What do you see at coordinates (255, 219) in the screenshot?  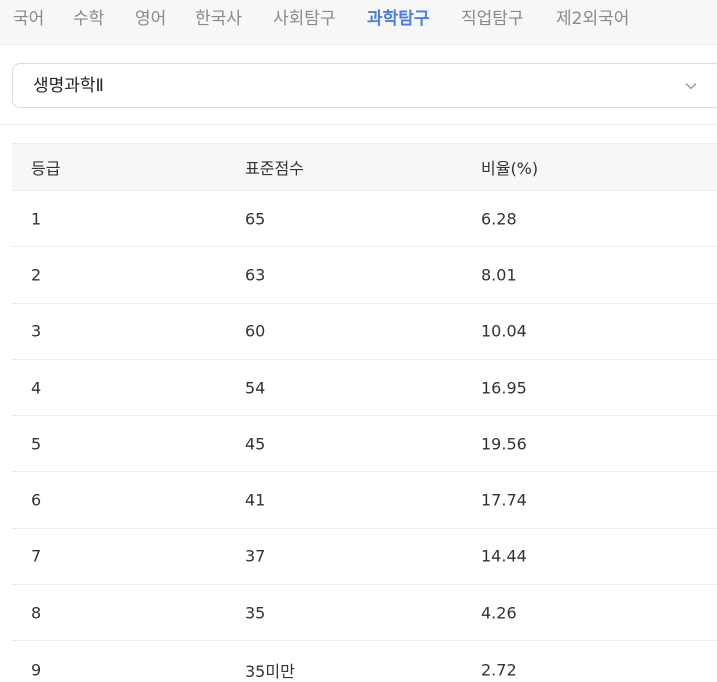 I see `cell-standard-score: 65` at bounding box center [255, 219].